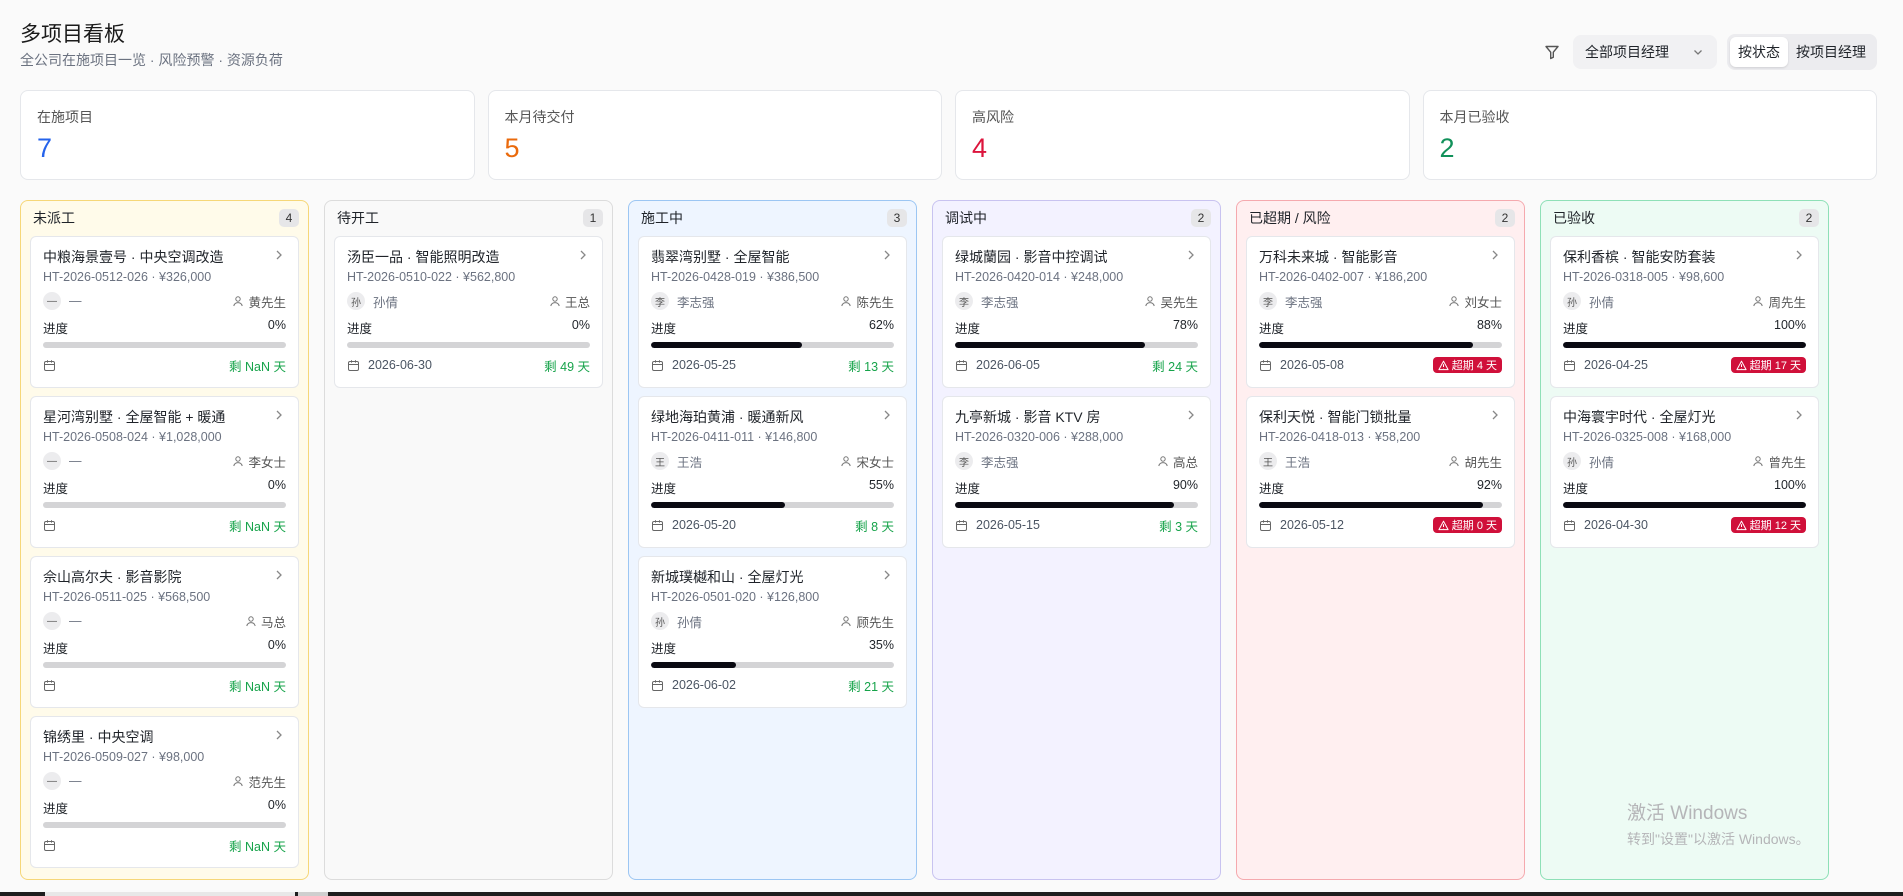 The width and height of the screenshot is (1903, 896). I want to click on view-by-status-button: 按状态, so click(1759, 52).